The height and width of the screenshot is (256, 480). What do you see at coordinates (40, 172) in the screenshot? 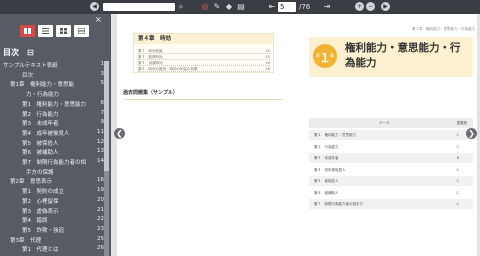
I see `toc-item-label: 手方の保護` at bounding box center [40, 172].